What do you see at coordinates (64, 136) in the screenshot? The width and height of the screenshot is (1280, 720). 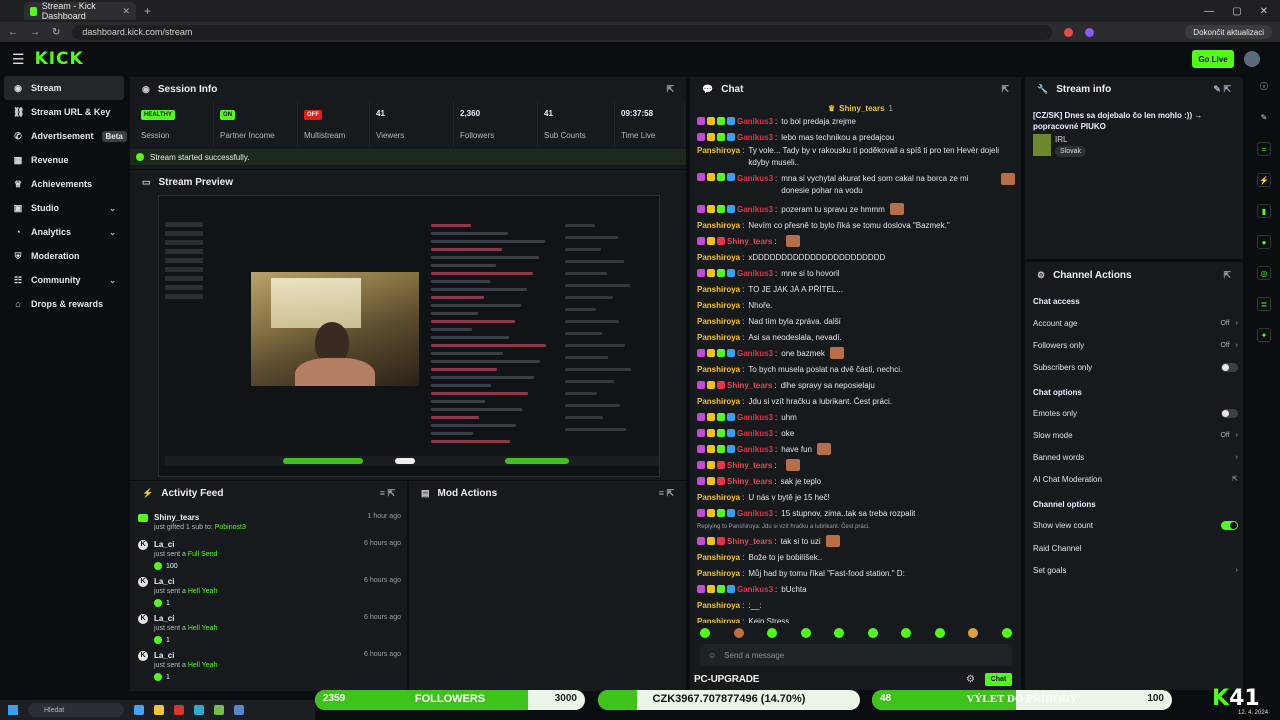 I see `sidebar-item-advertisement: ✆ Advertisement Beta` at bounding box center [64, 136].